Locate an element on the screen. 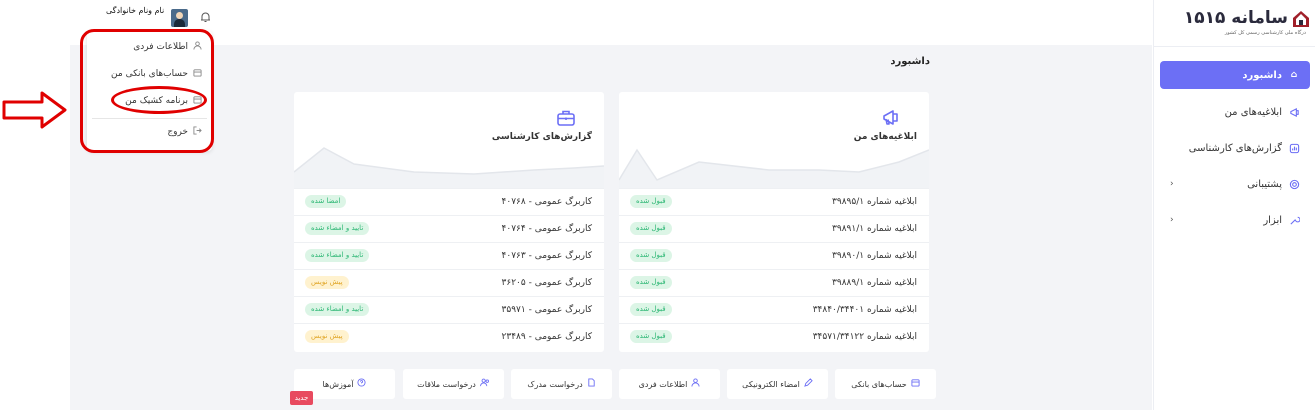  sidebar-item-notices: ابلاغیه‌های من is located at coordinates (1235, 112).